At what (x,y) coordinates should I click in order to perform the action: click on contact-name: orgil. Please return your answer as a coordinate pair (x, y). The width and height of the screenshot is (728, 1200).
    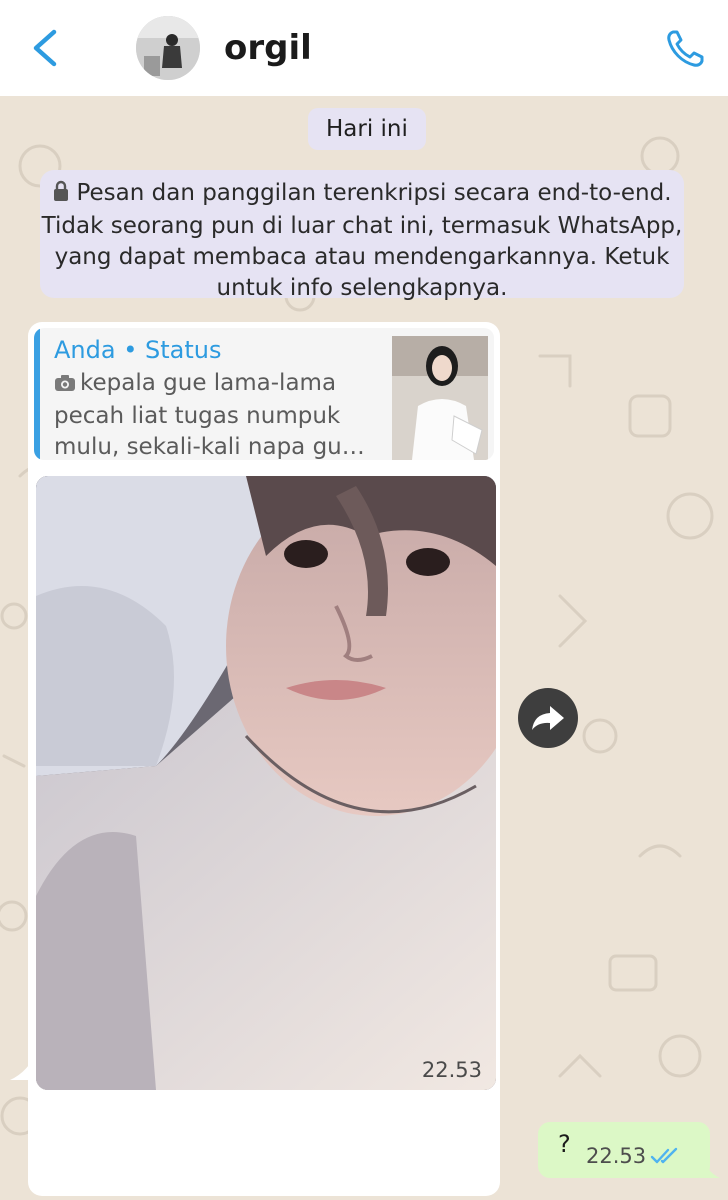
    Looking at the image, I should click on (268, 48).